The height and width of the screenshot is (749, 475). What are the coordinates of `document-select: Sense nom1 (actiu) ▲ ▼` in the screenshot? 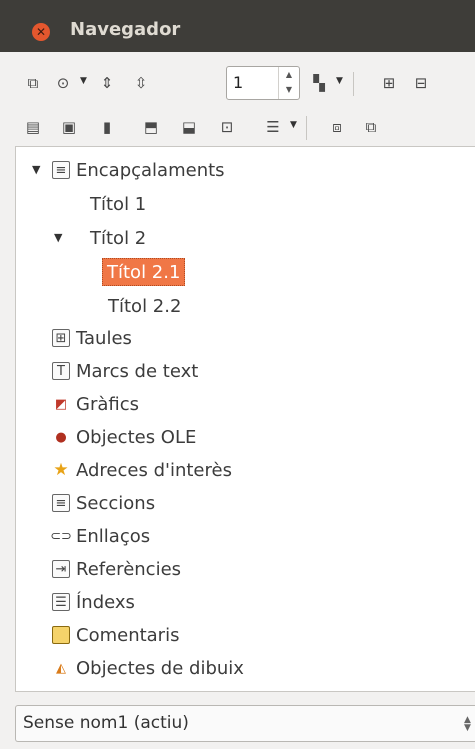 It's located at (245, 723).